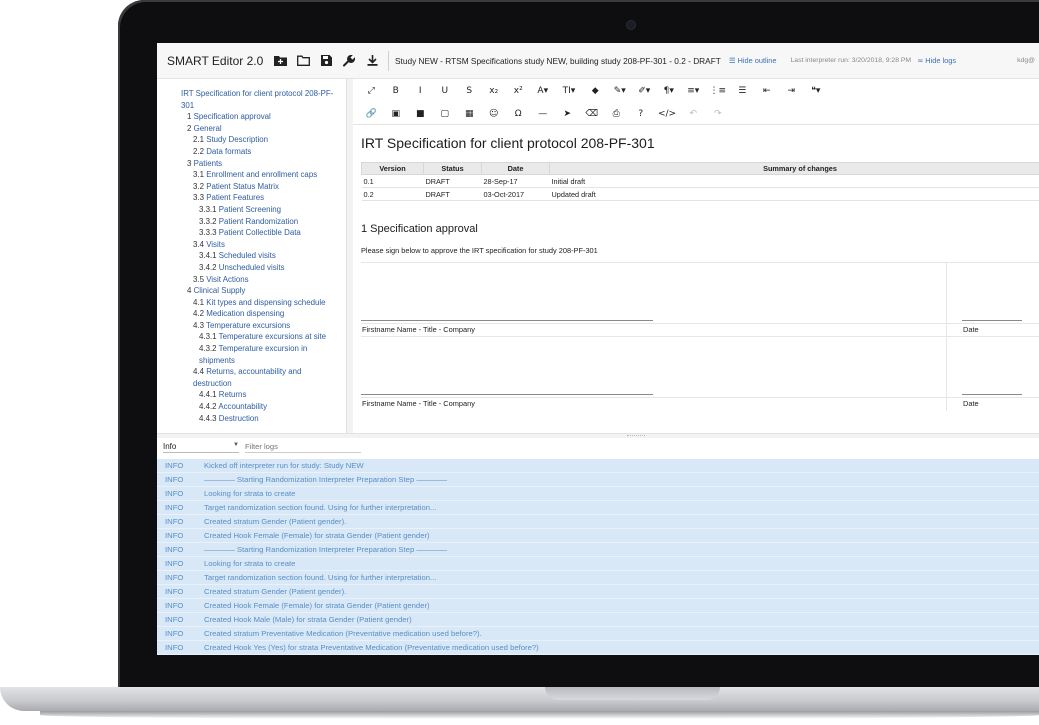 The image size is (1039, 725). What do you see at coordinates (198, 140) in the screenshot?
I see `outline-item-number: 2.1` at bounding box center [198, 140].